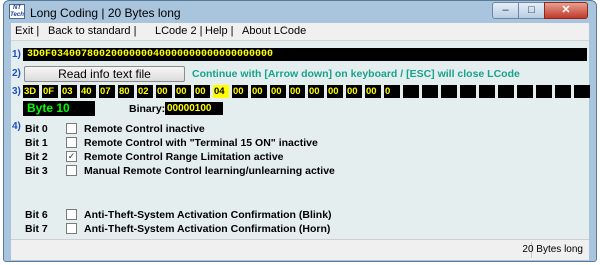  I want to click on checkmark-icon: ✓, so click(71, 156).